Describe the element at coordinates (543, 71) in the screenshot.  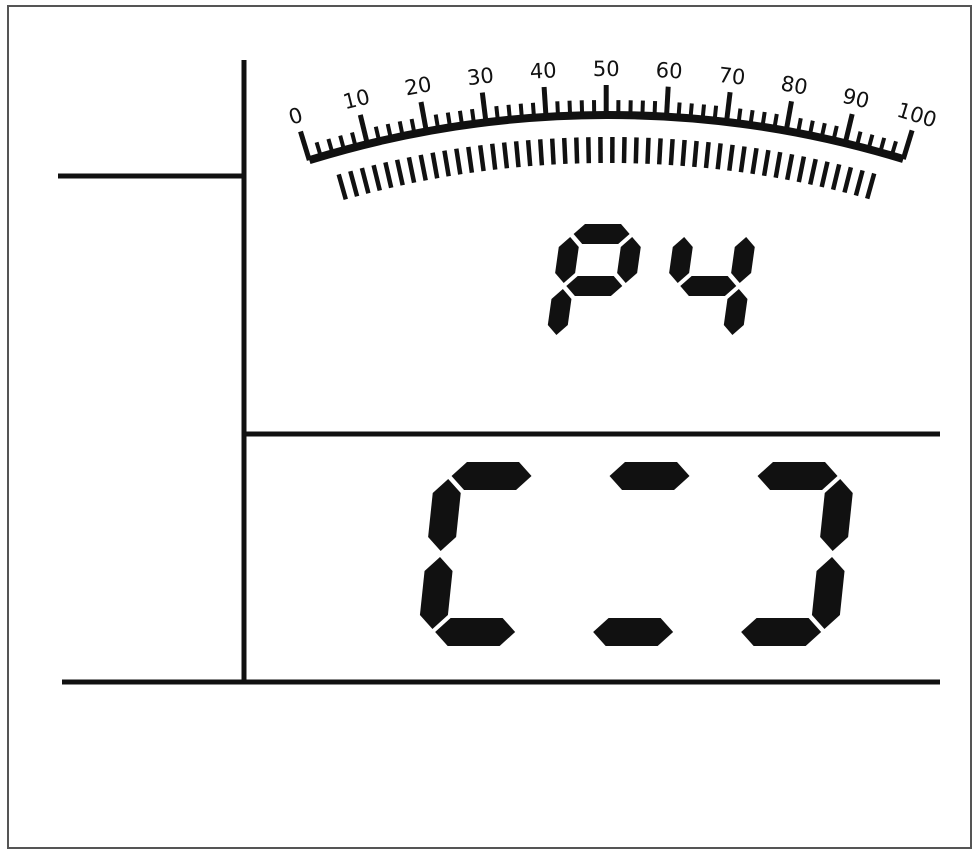
I see `gauge-tick-label: 40` at that location.